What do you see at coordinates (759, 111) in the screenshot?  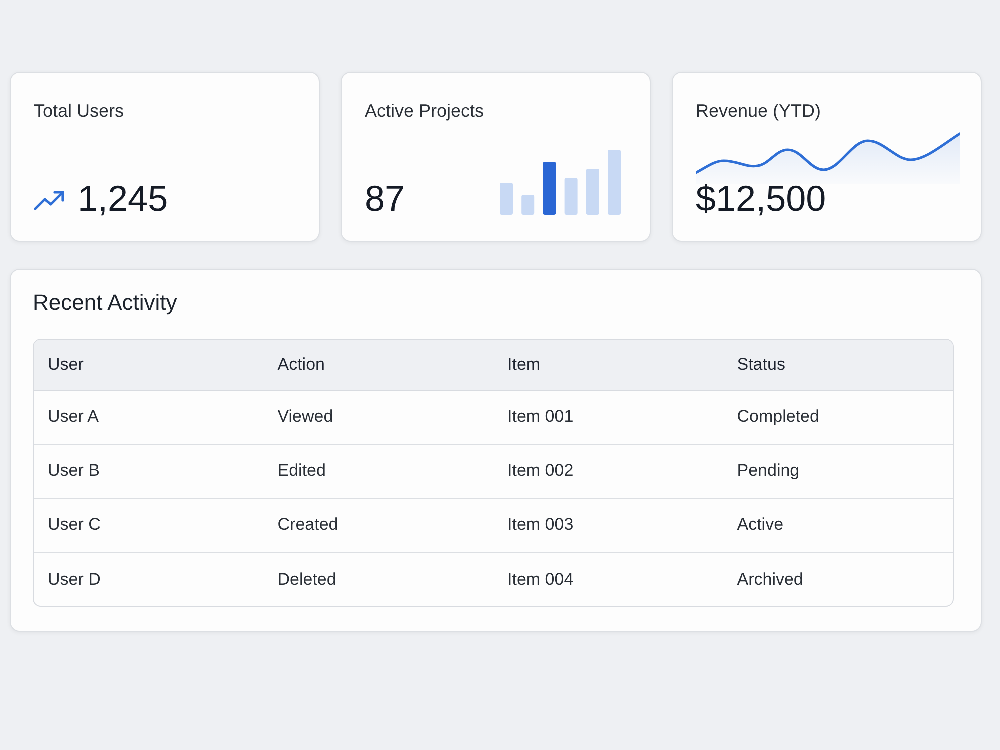 I see `card-title: Revenue (YTD)` at bounding box center [759, 111].